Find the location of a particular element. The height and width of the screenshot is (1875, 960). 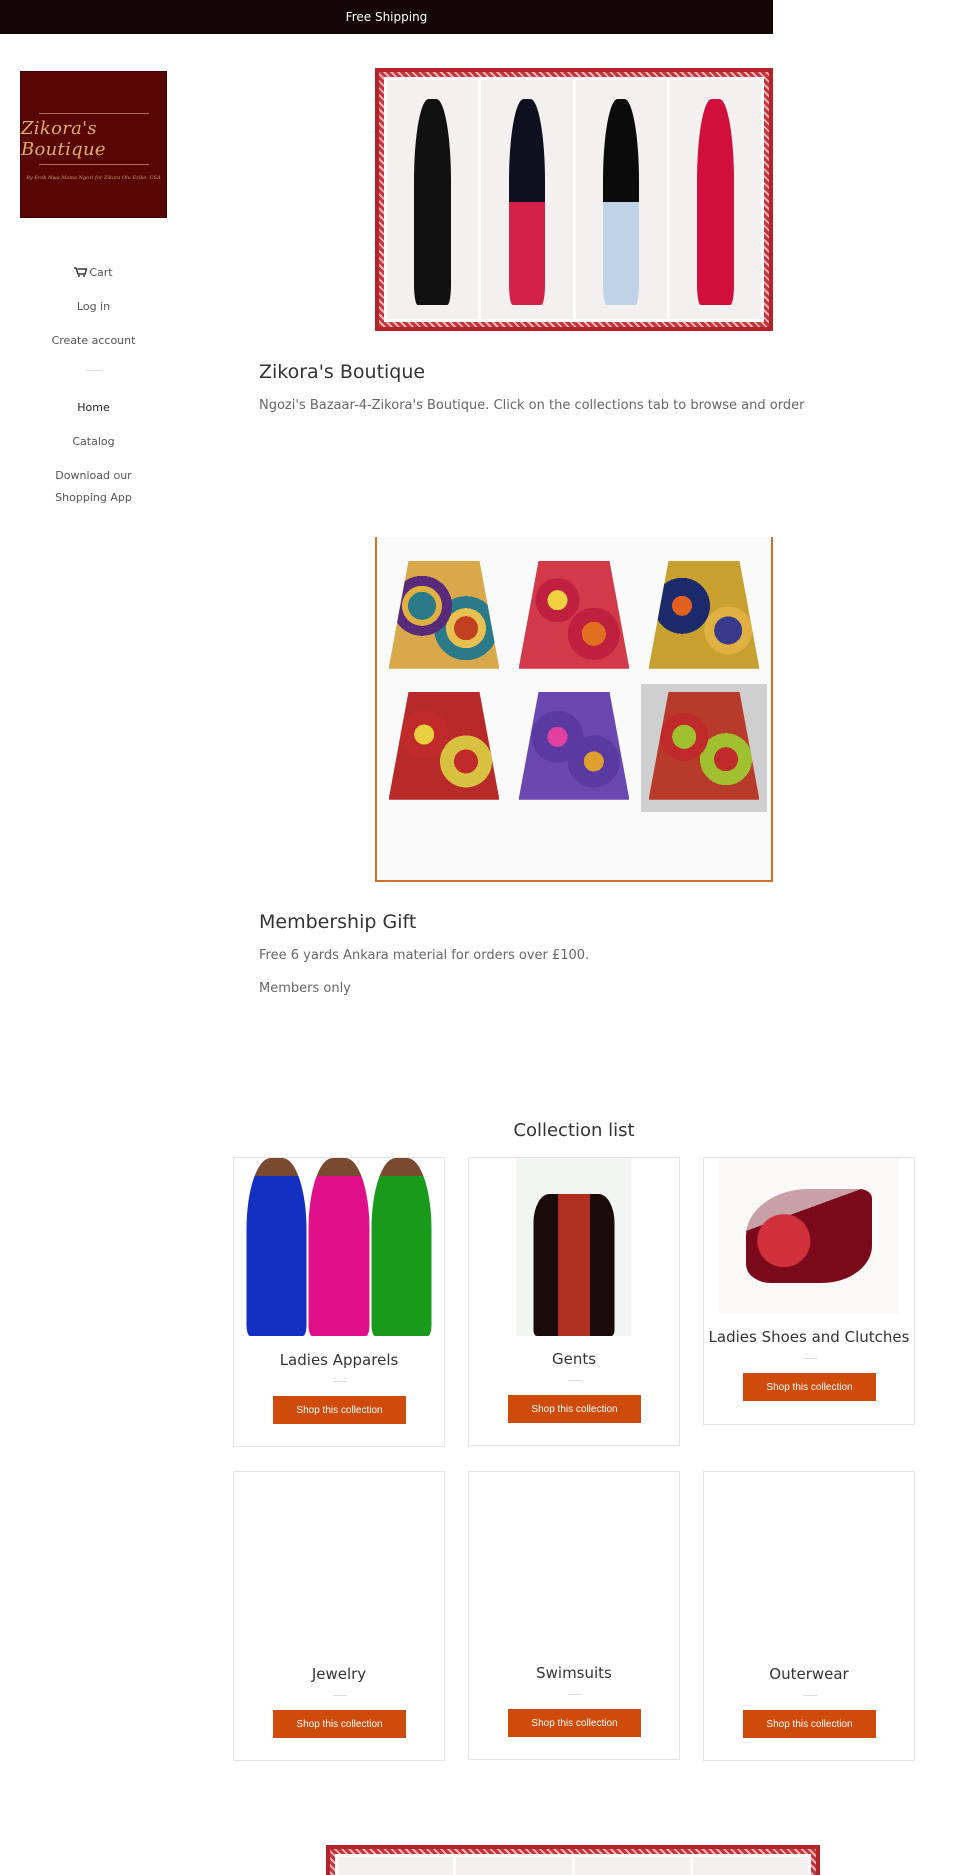

section-title: Zikora's Boutique is located at coordinates (342, 372).